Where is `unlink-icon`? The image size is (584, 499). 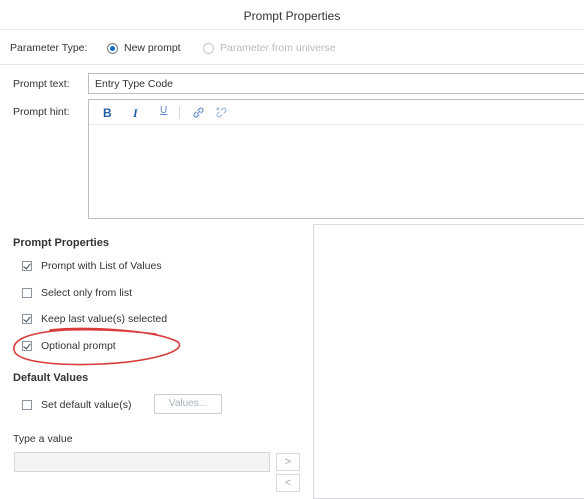 unlink-icon is located at coordinates (221, 112).